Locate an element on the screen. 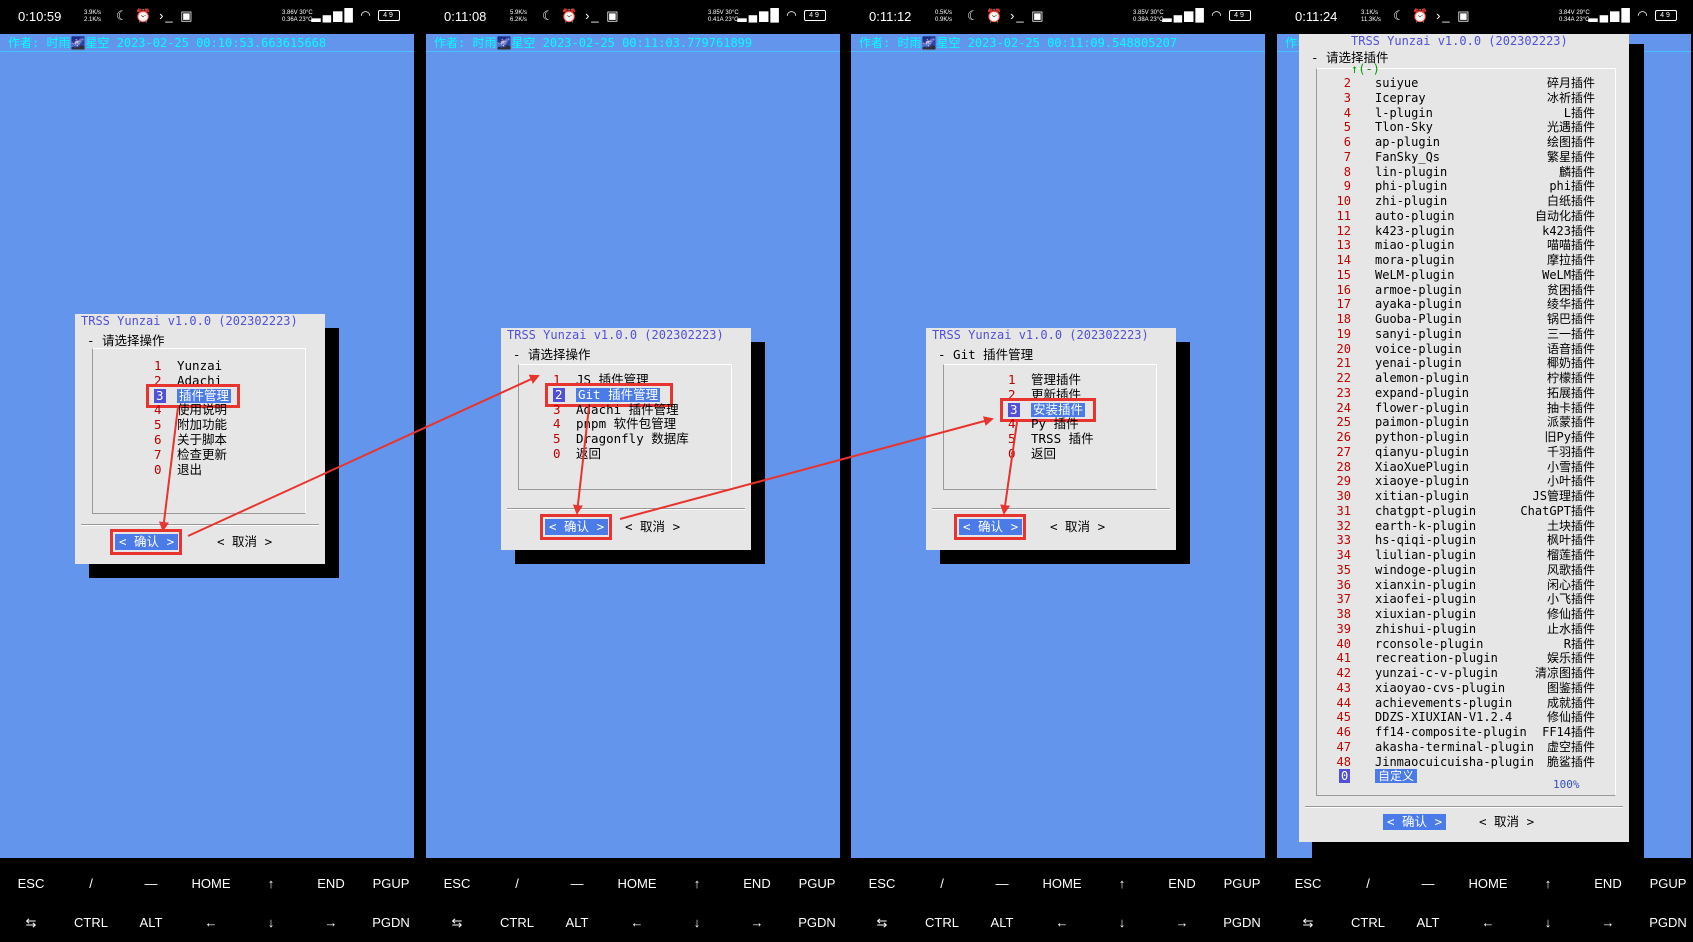  plugin-item: 43 xiaoyao-cvs-plugin 图鉴插件 is located at coordinates (1460, 688).